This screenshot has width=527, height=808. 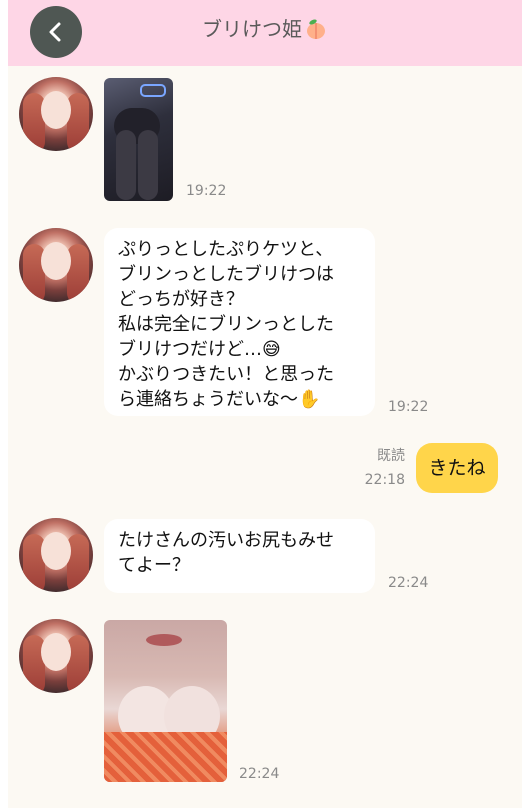 I want to click on read-receipt: 既読 22:18, so click(x=380, y=468).